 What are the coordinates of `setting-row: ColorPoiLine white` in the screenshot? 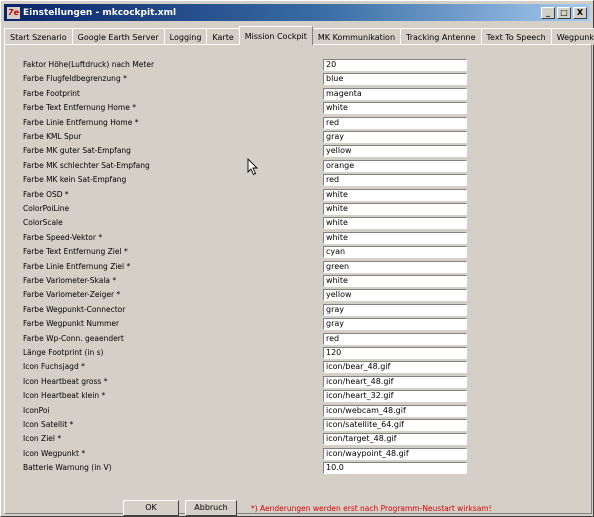 It's located at (298, 209).